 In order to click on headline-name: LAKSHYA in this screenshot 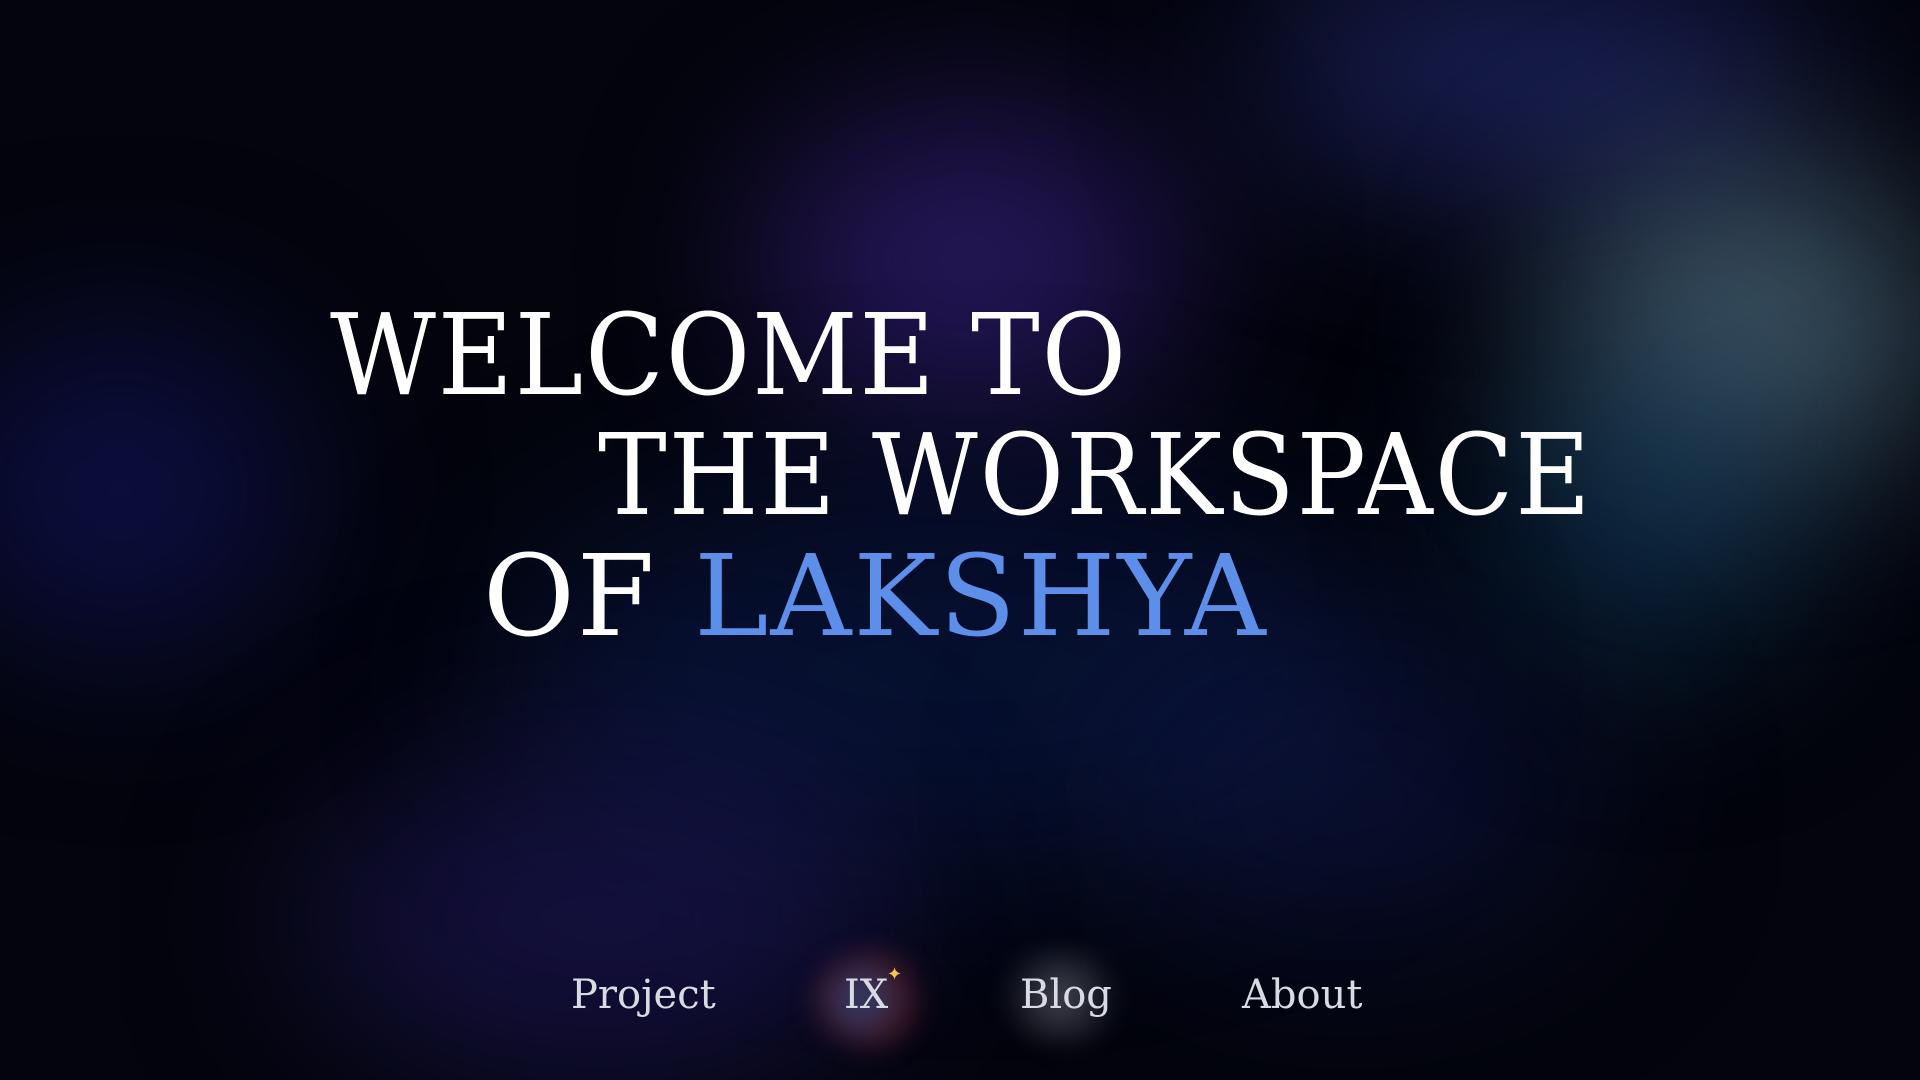, I will do `click(981, 597)`.